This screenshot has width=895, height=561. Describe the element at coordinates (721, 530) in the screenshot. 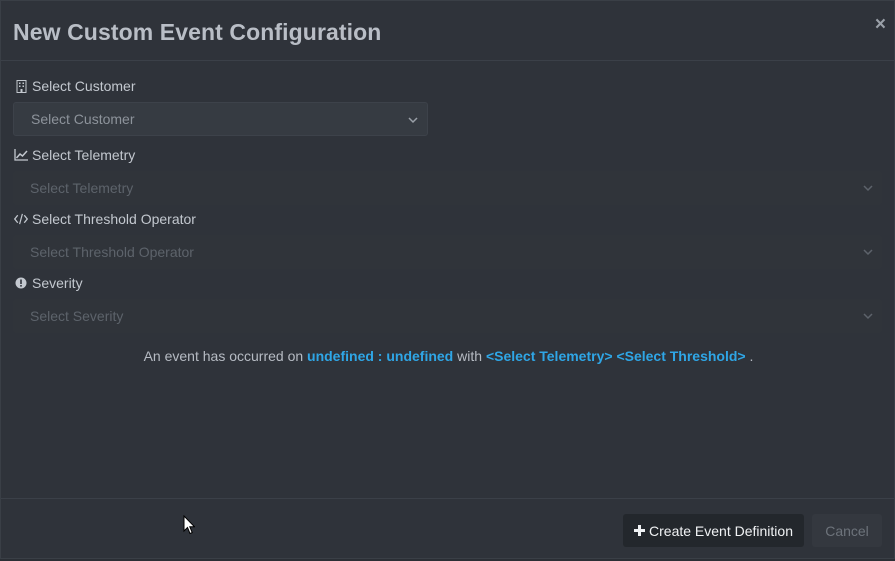

I see `create-event-label: Create Event Definition` at that location.